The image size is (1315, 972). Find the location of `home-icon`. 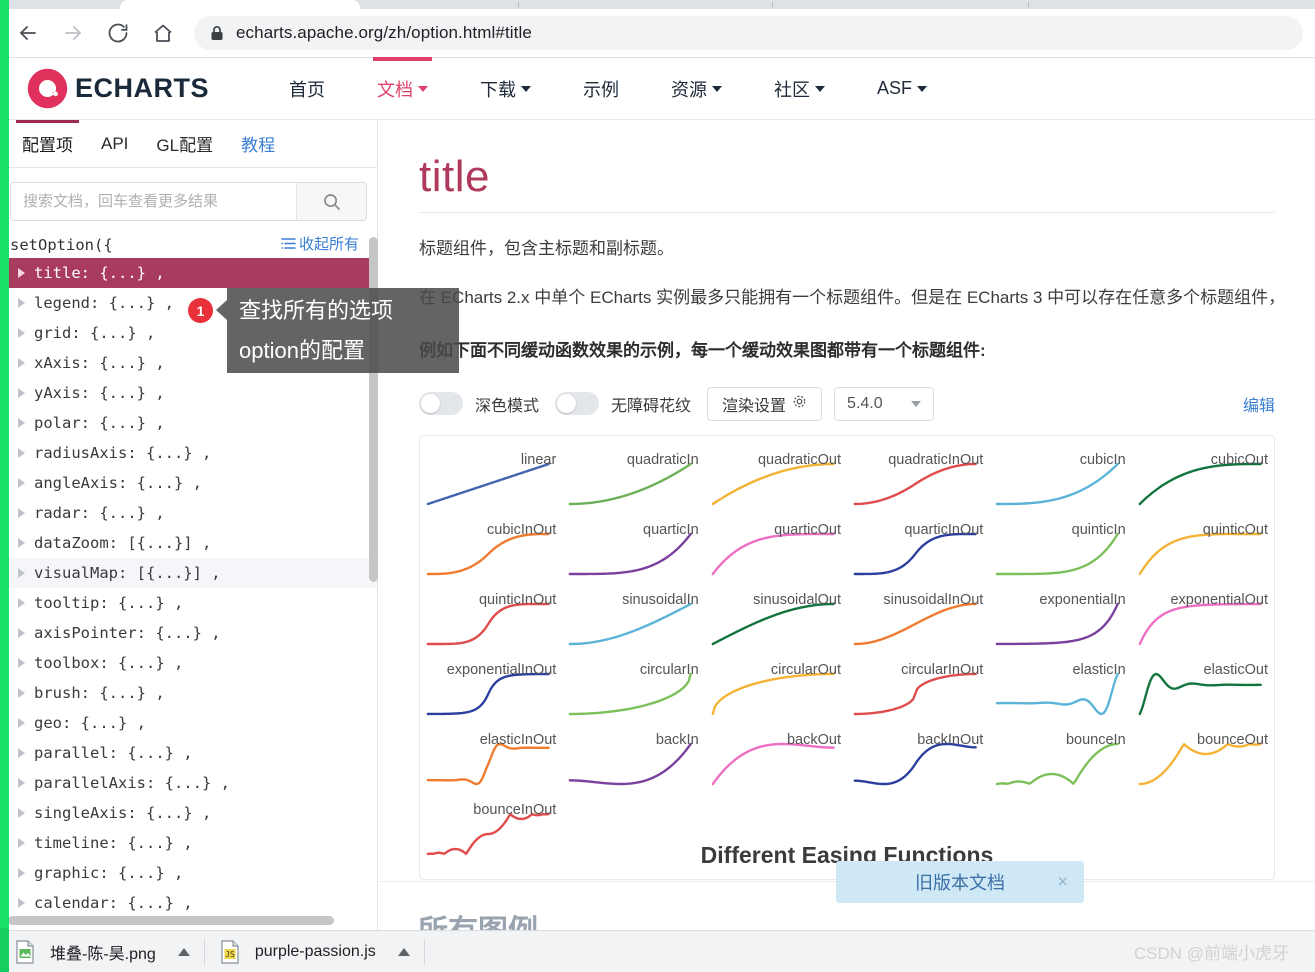

home-icon is located at coordinates (163, 33).